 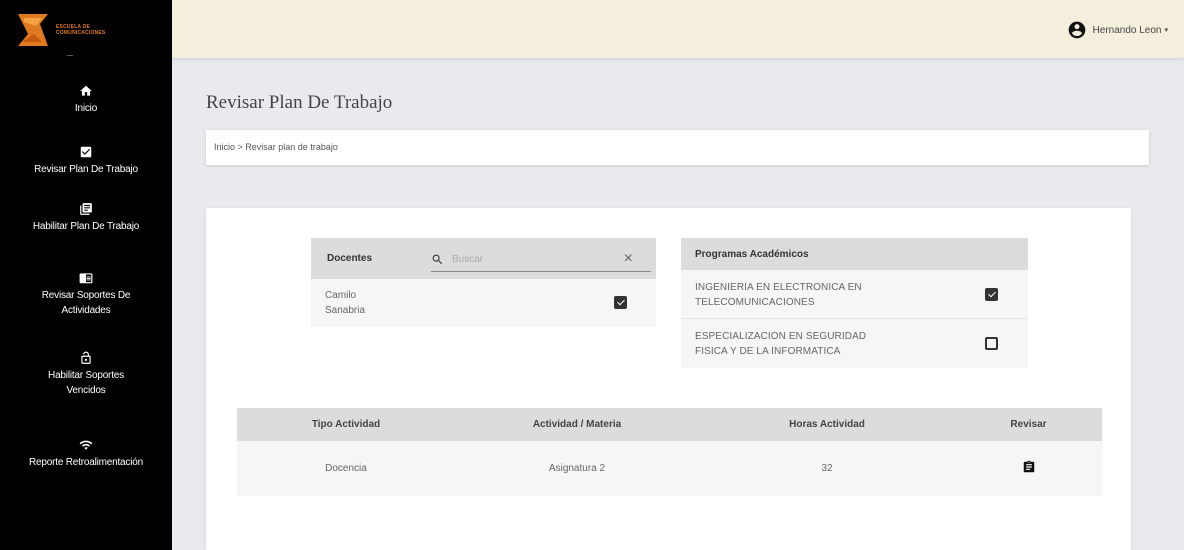 I want to click on sidebar-item-label: Habilitar Plan De Trabajo, so click(x=86, y=226).